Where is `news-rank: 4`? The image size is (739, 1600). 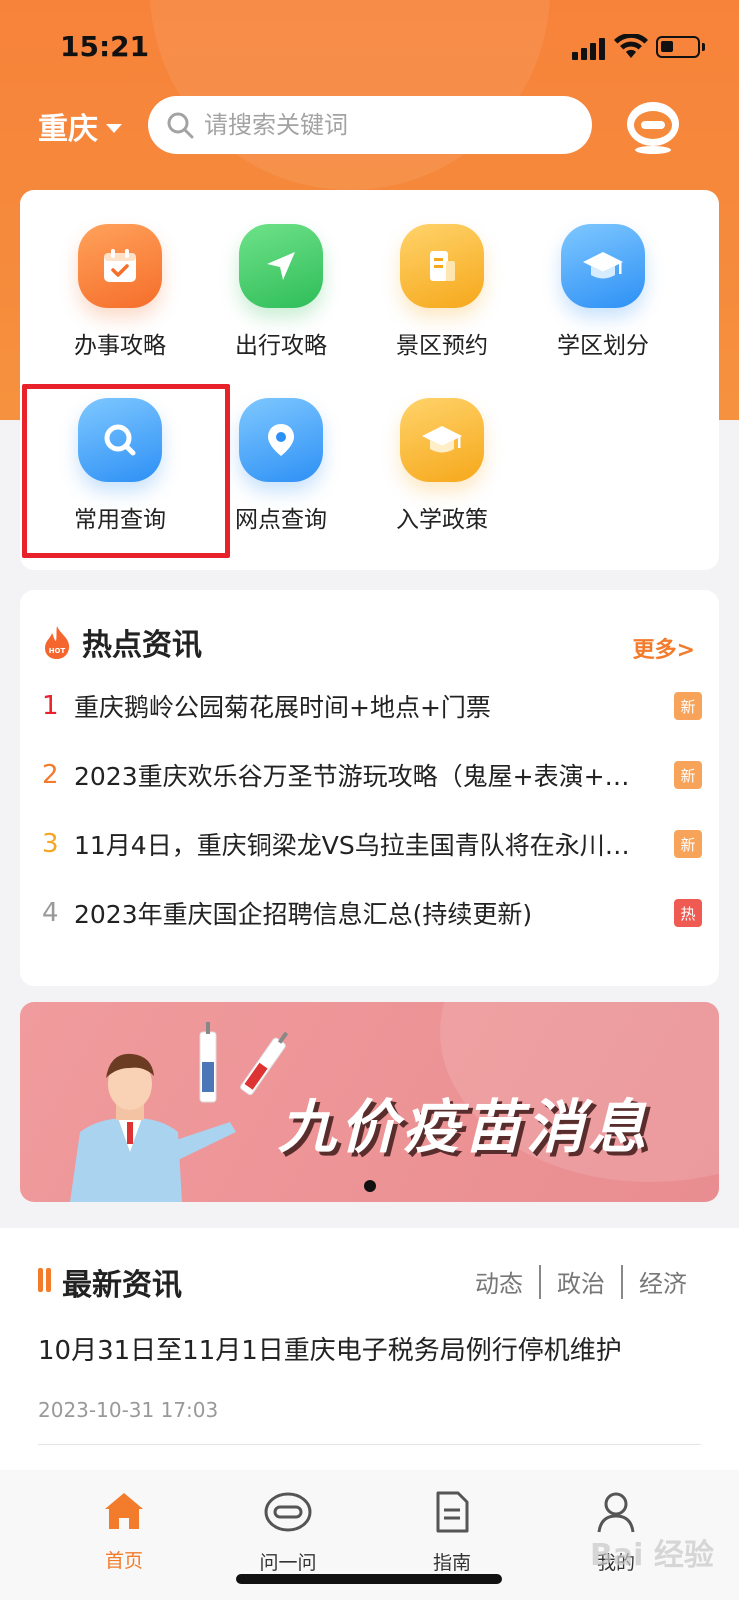
news-rank: 4 is located at coordinates (50, 913).